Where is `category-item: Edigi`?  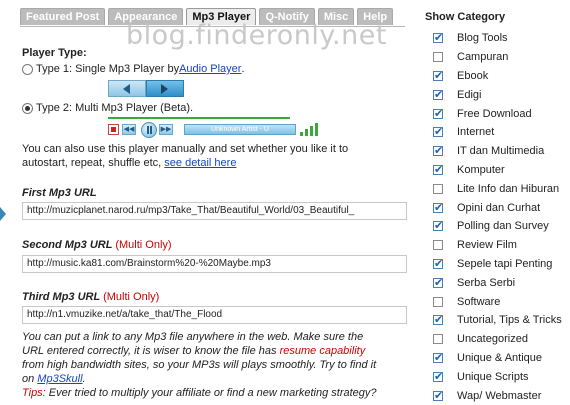 category-item: Edigi is located at coordinates (497, 94).